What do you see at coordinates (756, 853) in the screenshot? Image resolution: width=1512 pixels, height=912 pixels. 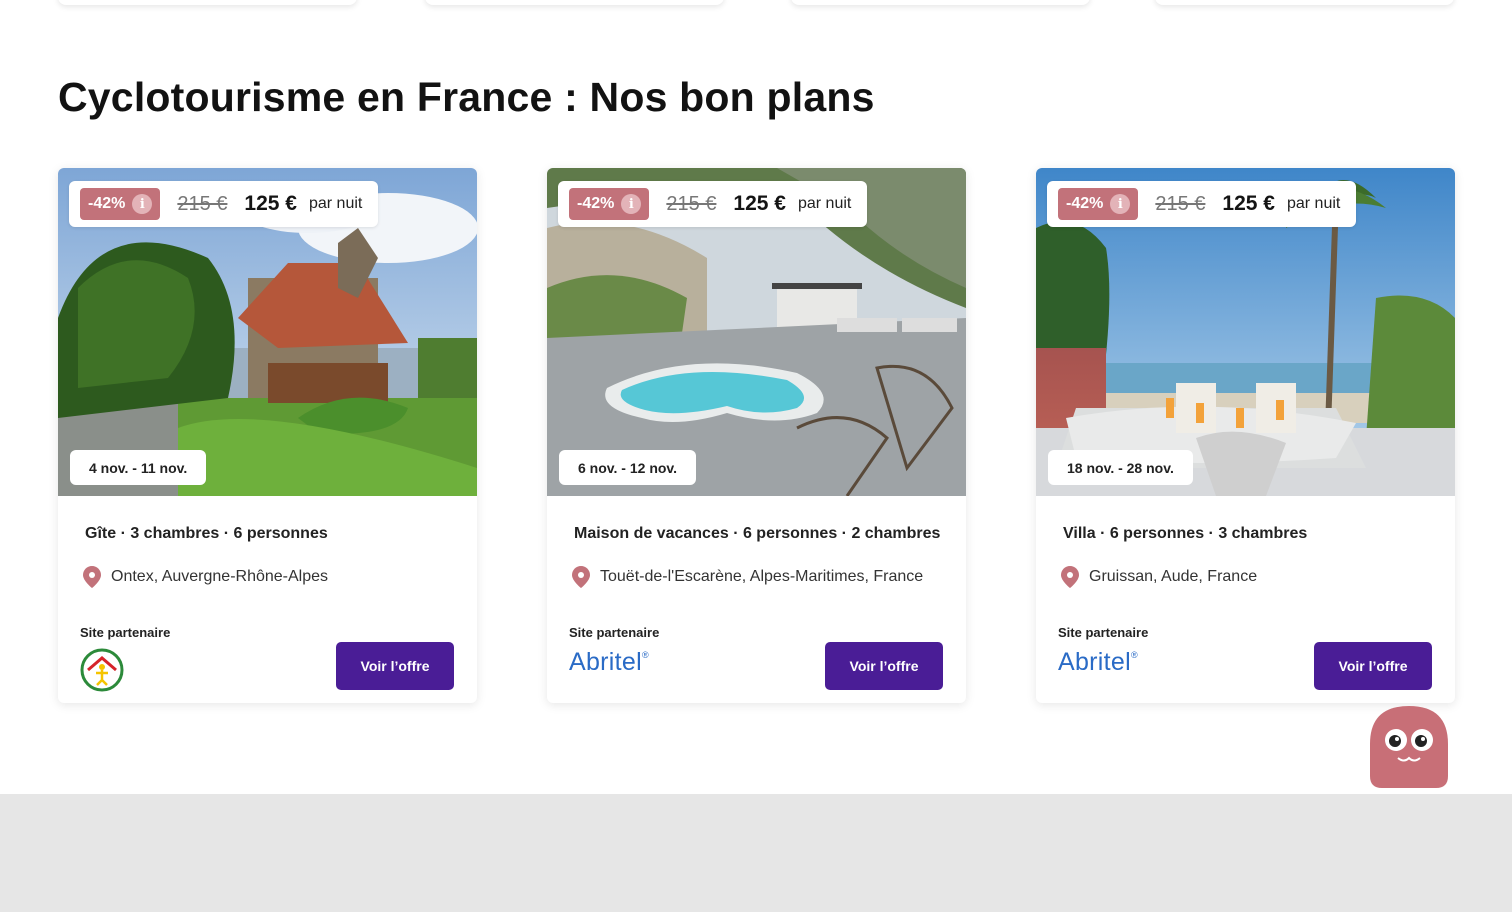 I see `footer-band` at bounding box center [756, 853].